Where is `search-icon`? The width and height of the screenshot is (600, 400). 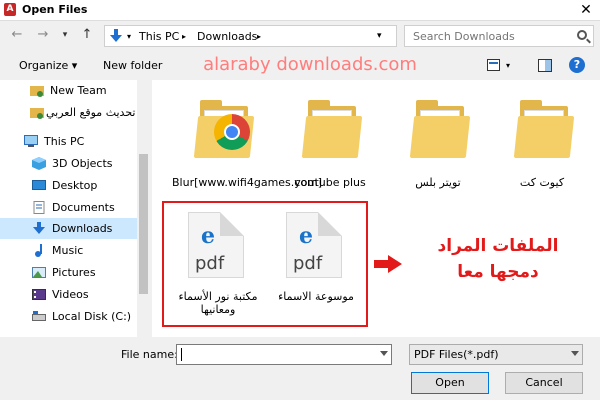 search-icon is located at coordinates (582, 35).